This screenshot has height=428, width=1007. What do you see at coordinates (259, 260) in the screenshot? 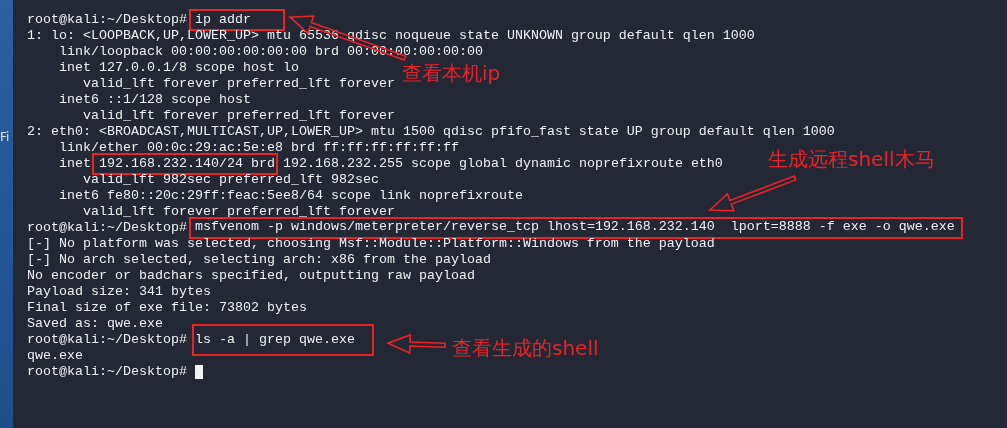
I see `terminal-line: [-] No arch selected, selecting arch: x86 from the payload` at bounding box center [259, 260].